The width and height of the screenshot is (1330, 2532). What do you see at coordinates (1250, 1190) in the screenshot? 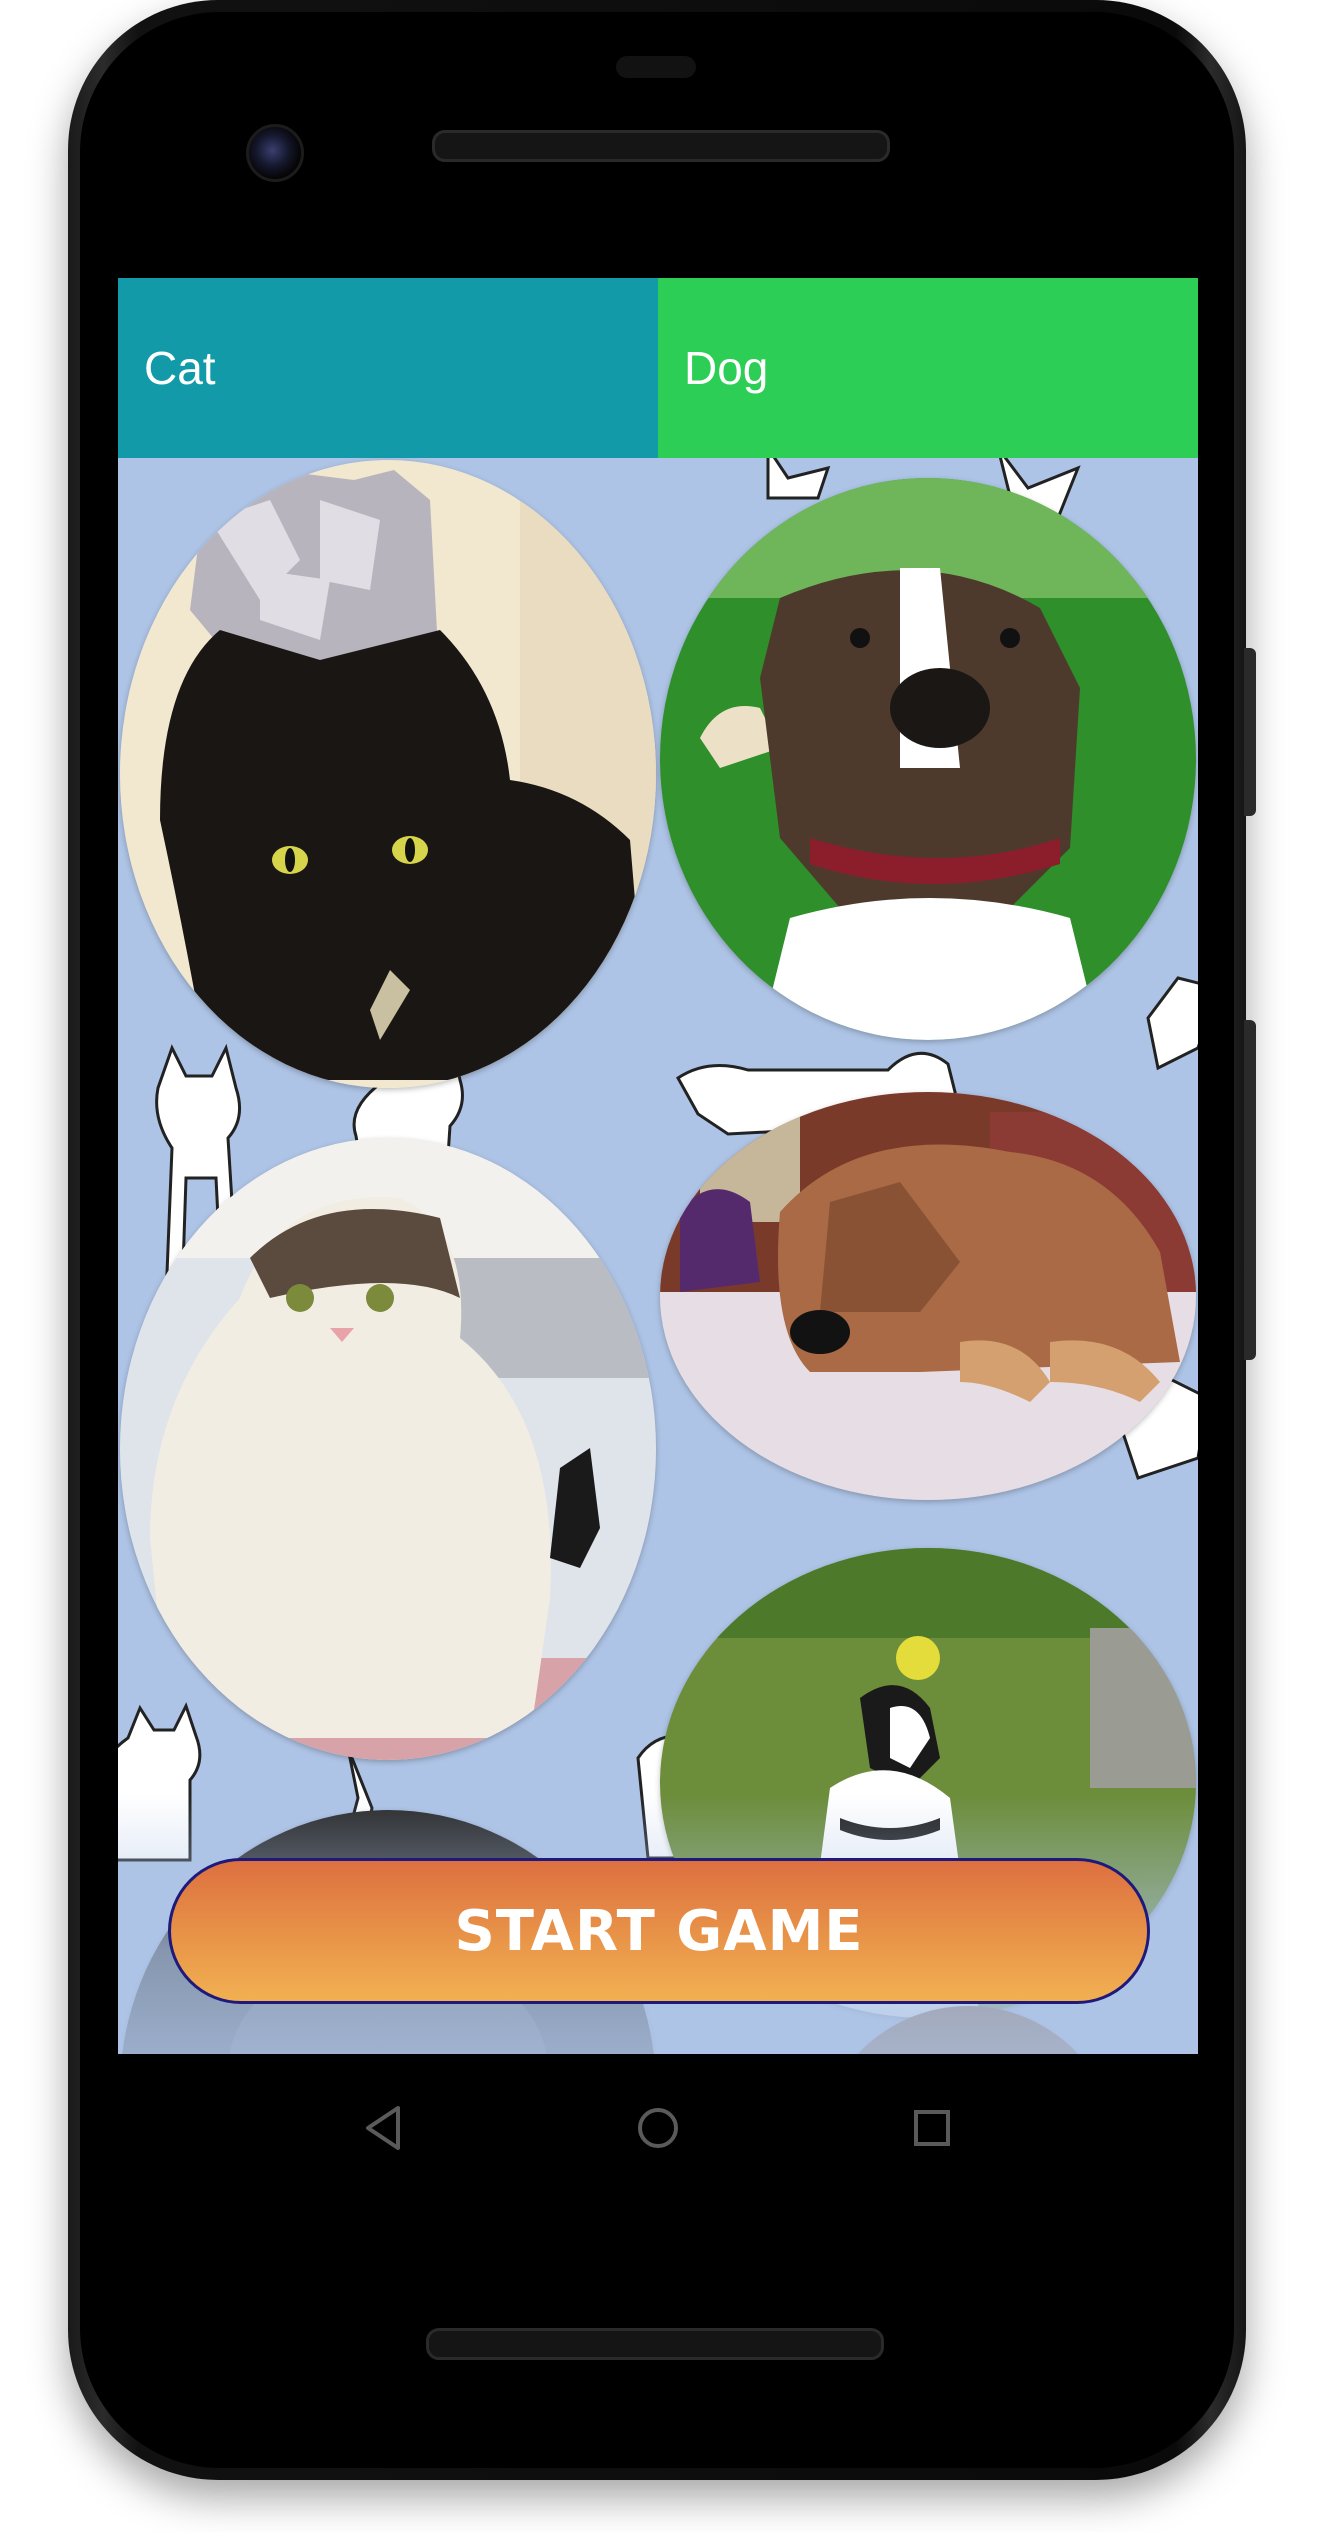
I see `power-button` at bounding box center [1250, 1190].